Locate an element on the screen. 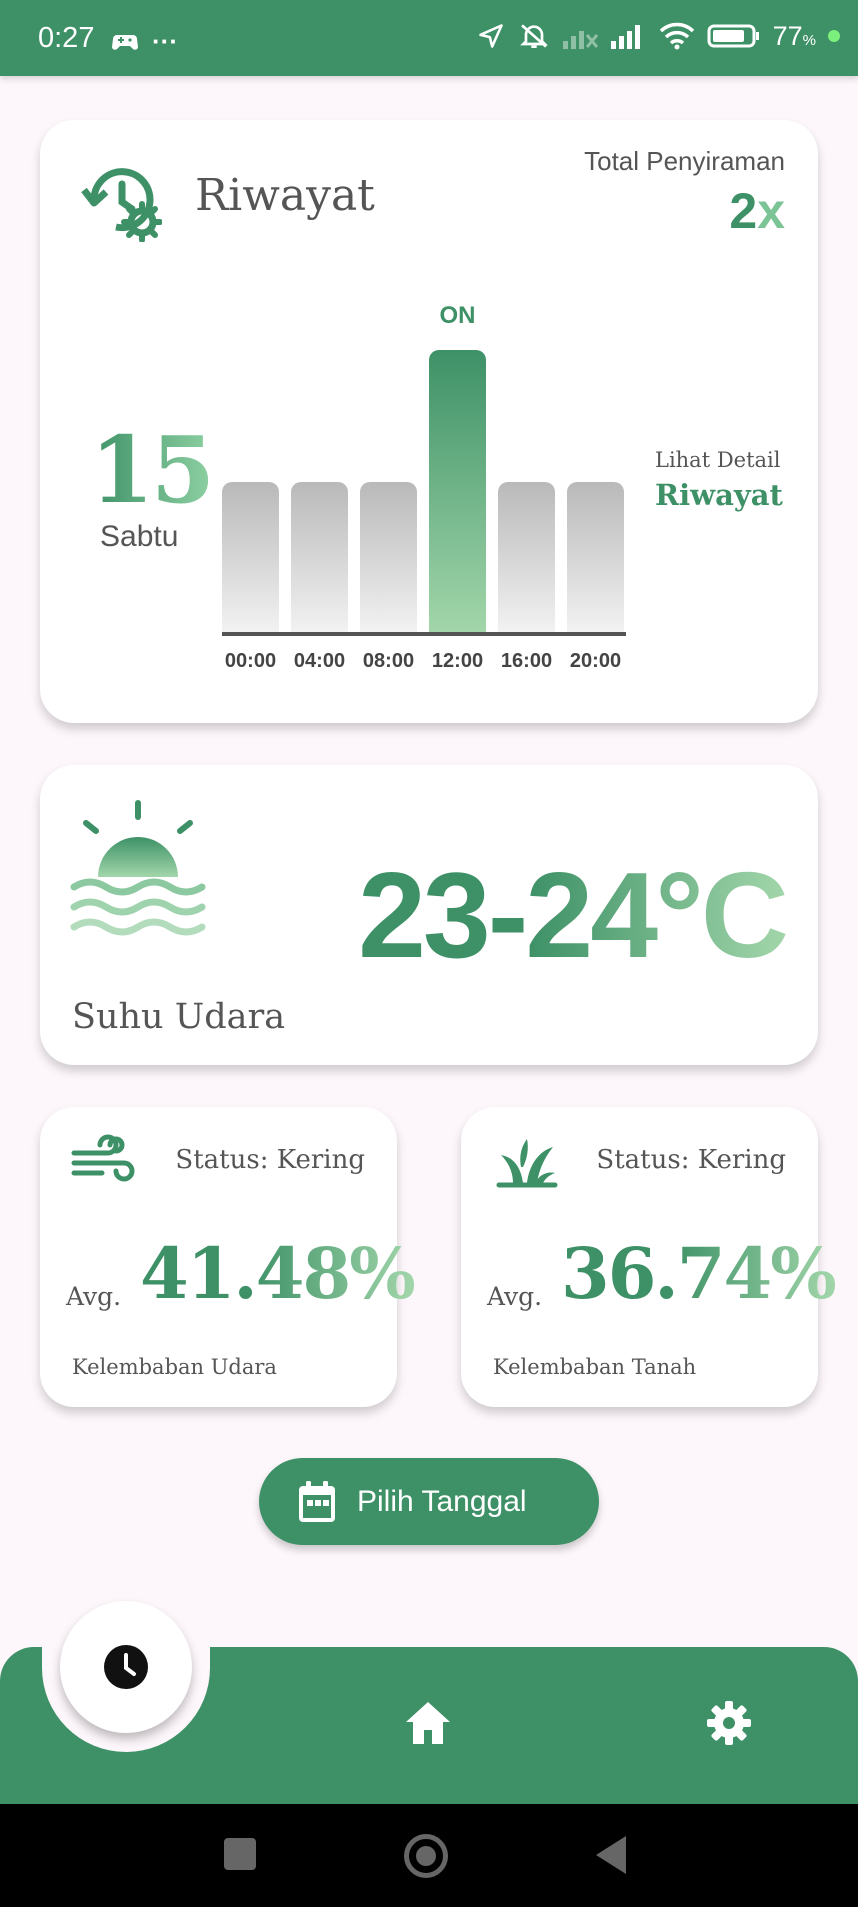  soil-humidity-value: 36.74% is located at coordinates (699, 1273).